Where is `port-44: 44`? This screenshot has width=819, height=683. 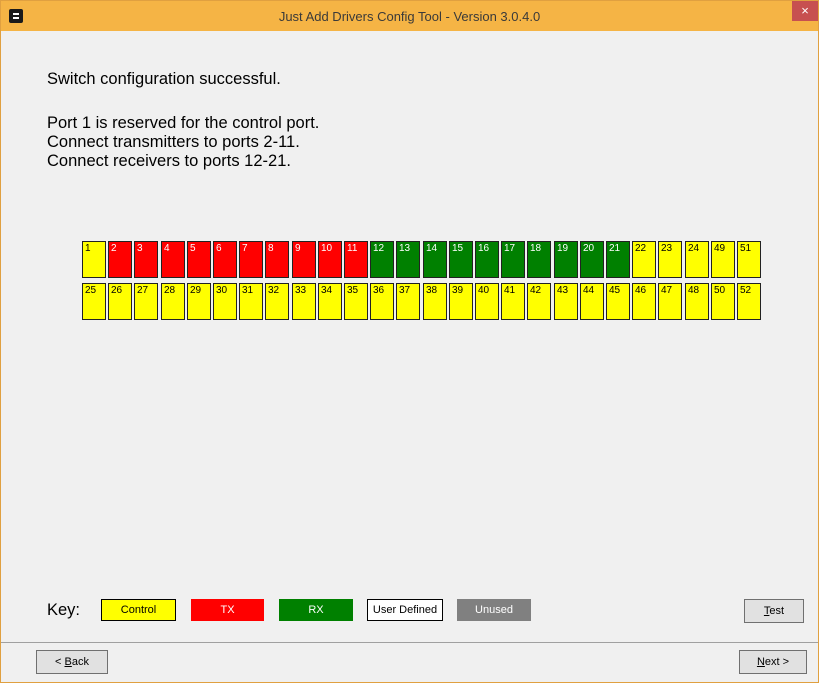
port-44: 44 is located at coordinates (592, 301).